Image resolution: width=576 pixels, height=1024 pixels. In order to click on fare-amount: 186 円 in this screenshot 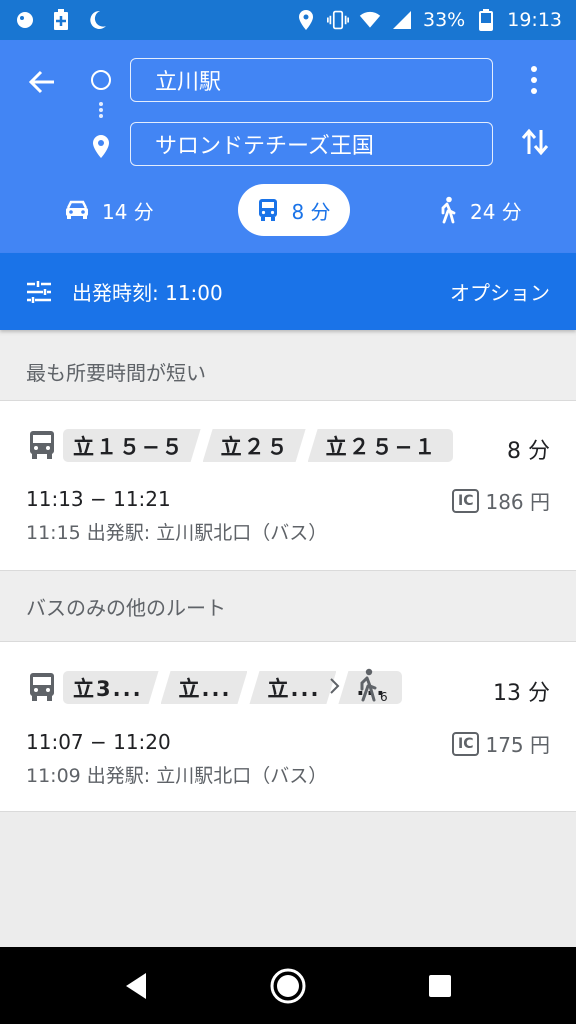, I will do `click(517, 502)`.